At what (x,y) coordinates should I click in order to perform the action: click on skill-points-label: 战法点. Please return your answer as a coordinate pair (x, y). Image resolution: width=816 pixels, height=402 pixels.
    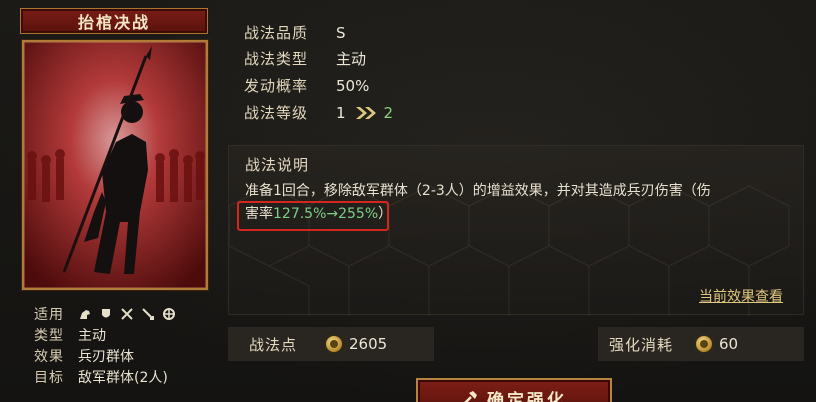
    Looking at the image, I should click on (273, 344).